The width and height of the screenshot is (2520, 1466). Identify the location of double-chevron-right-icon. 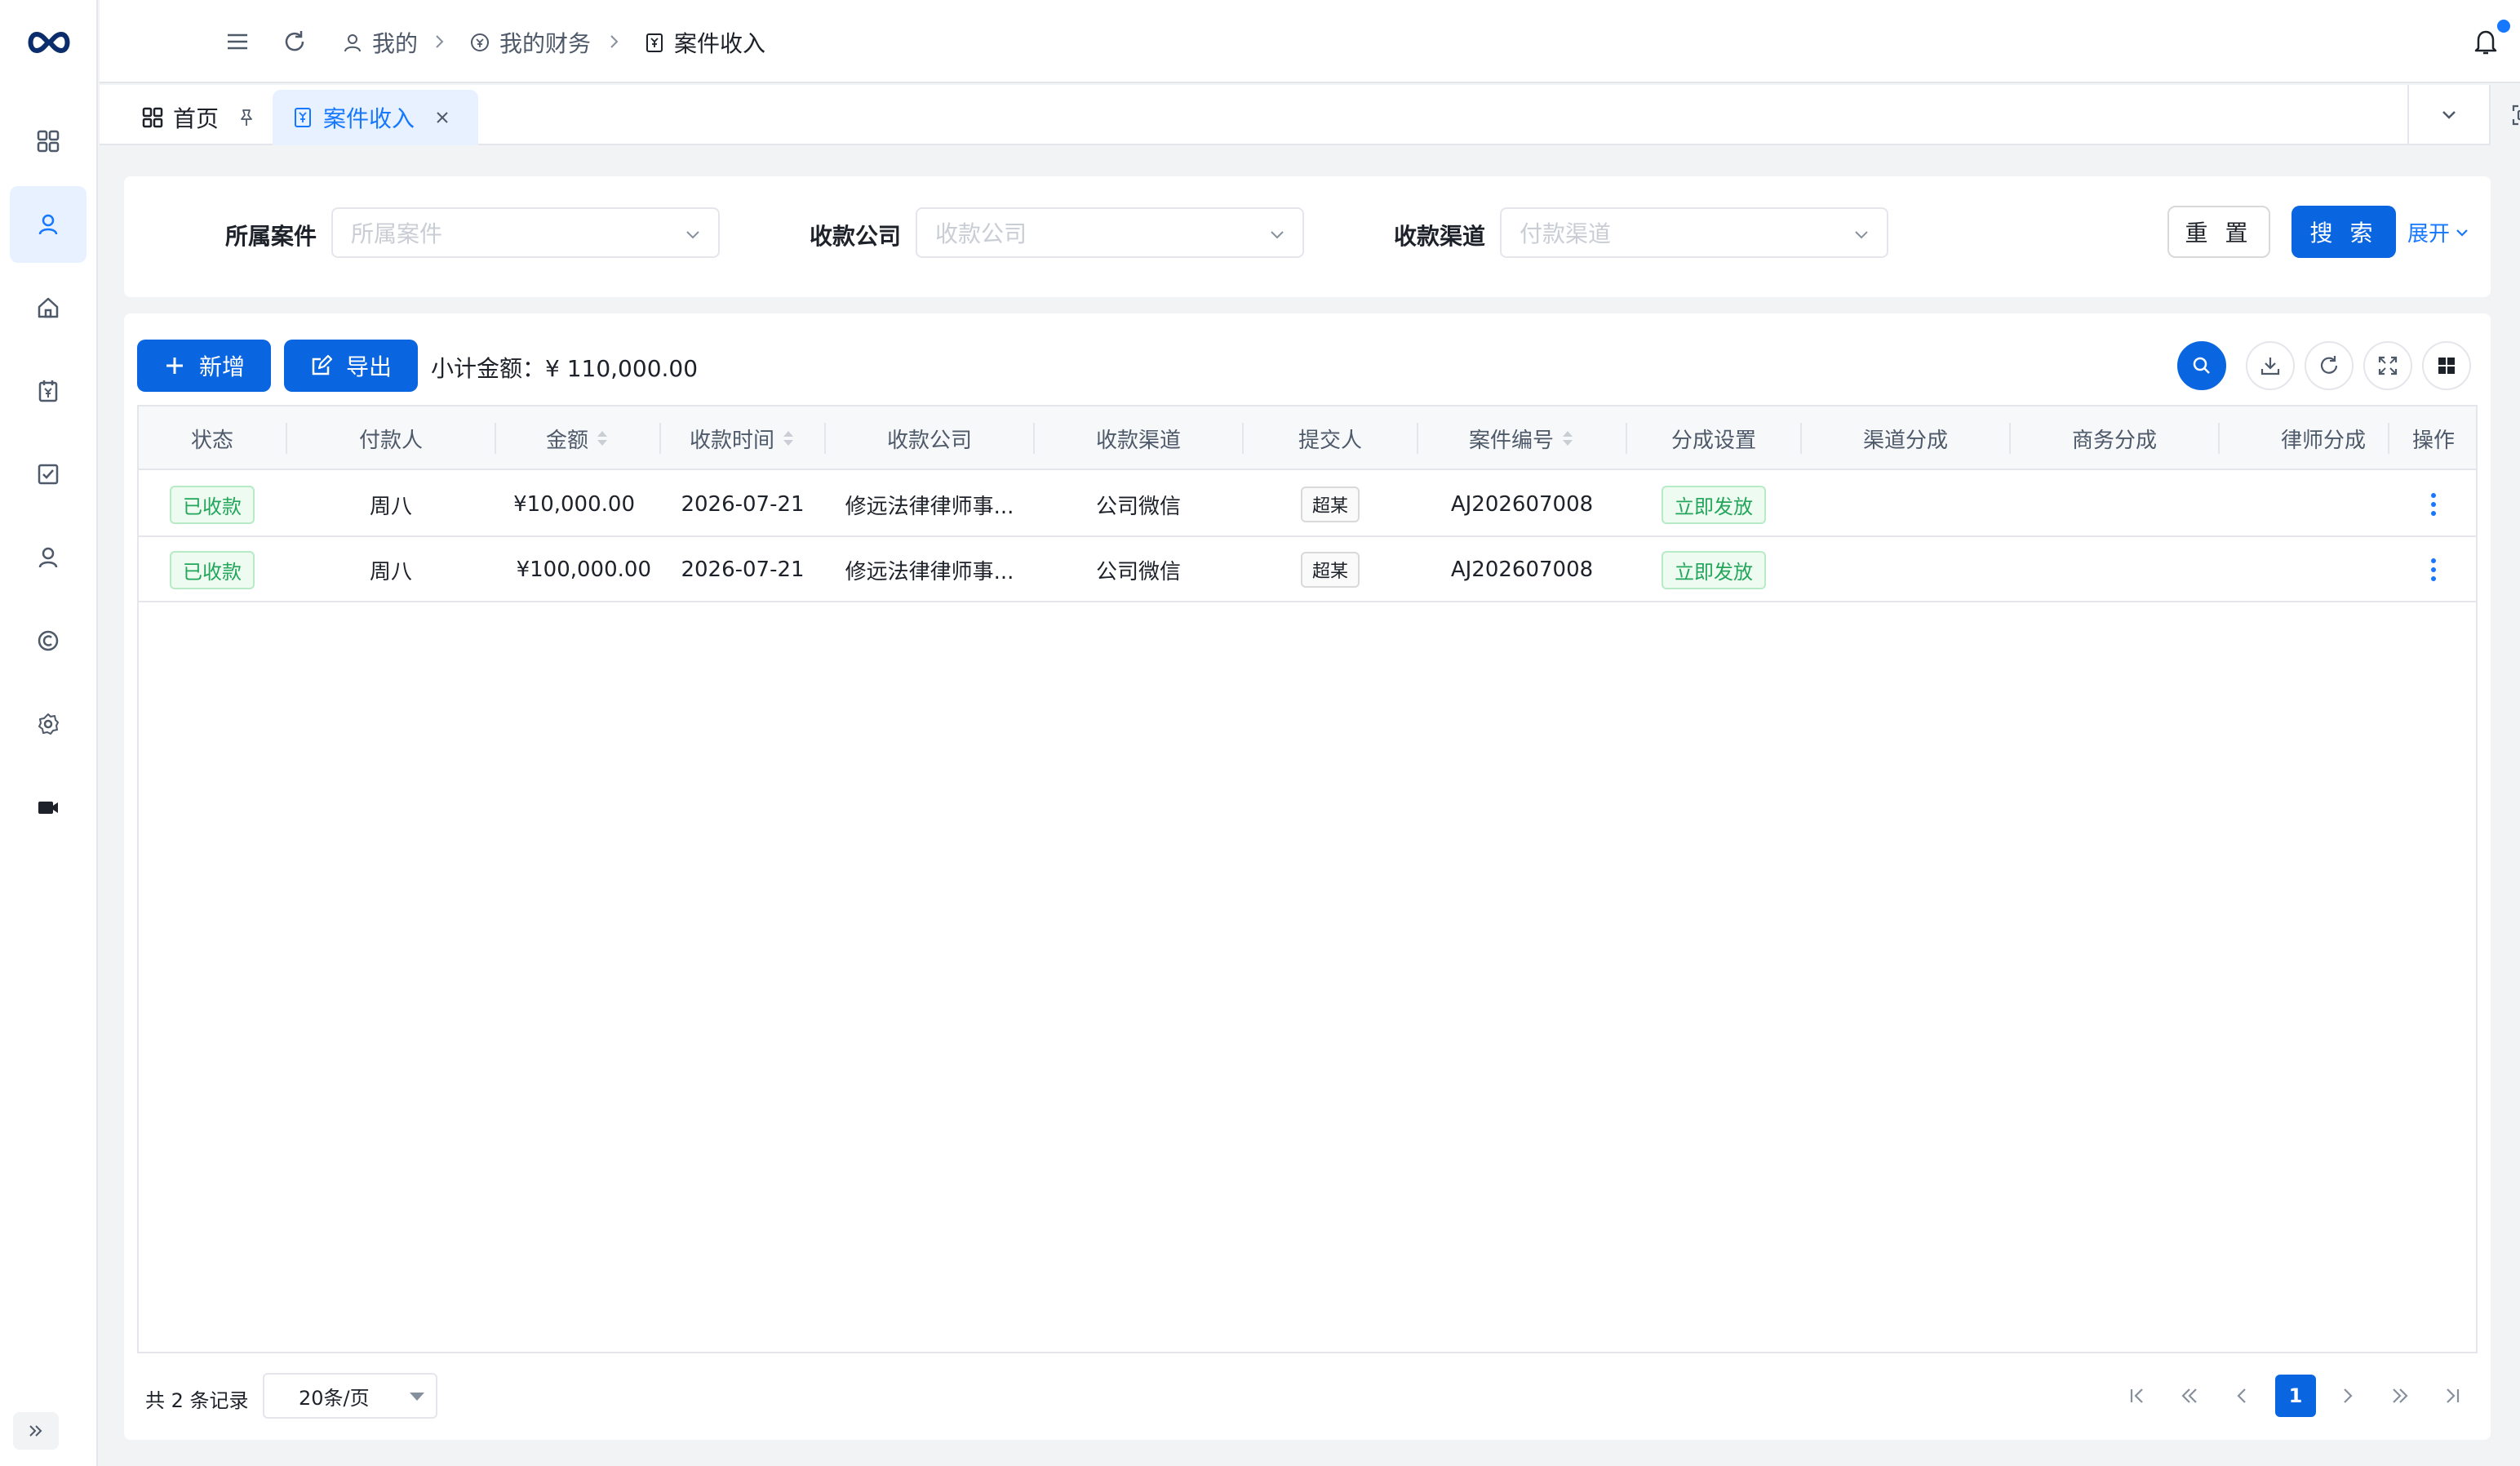
(2401, 1396).